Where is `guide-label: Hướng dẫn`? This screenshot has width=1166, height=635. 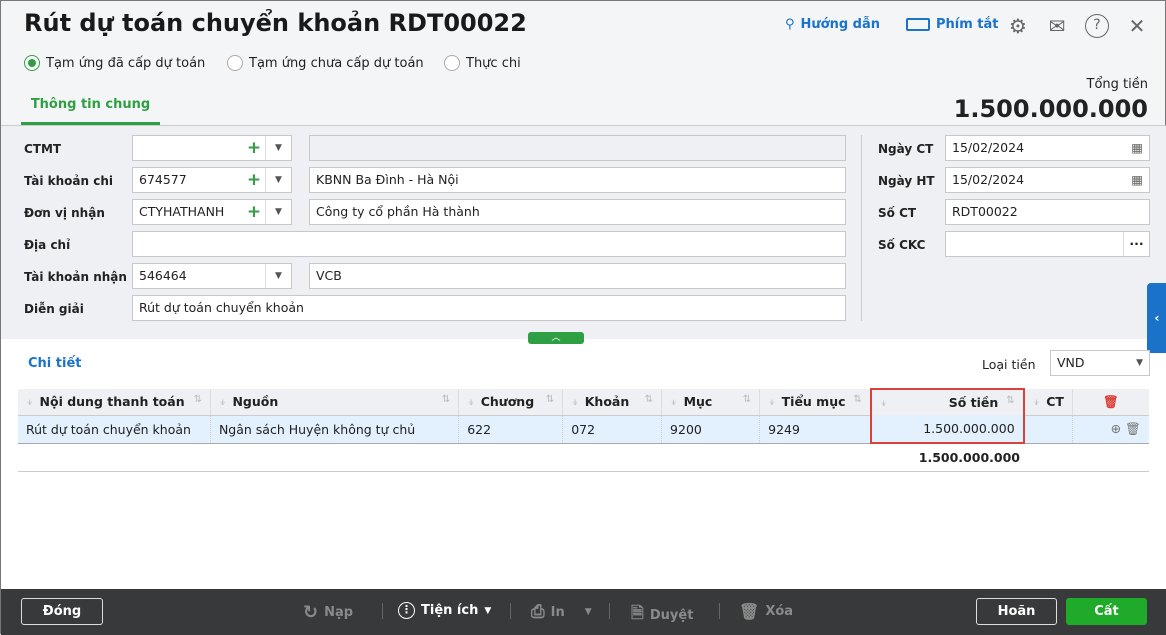 guide-label: Hướng dẫn is located at coordinates (840, 24).